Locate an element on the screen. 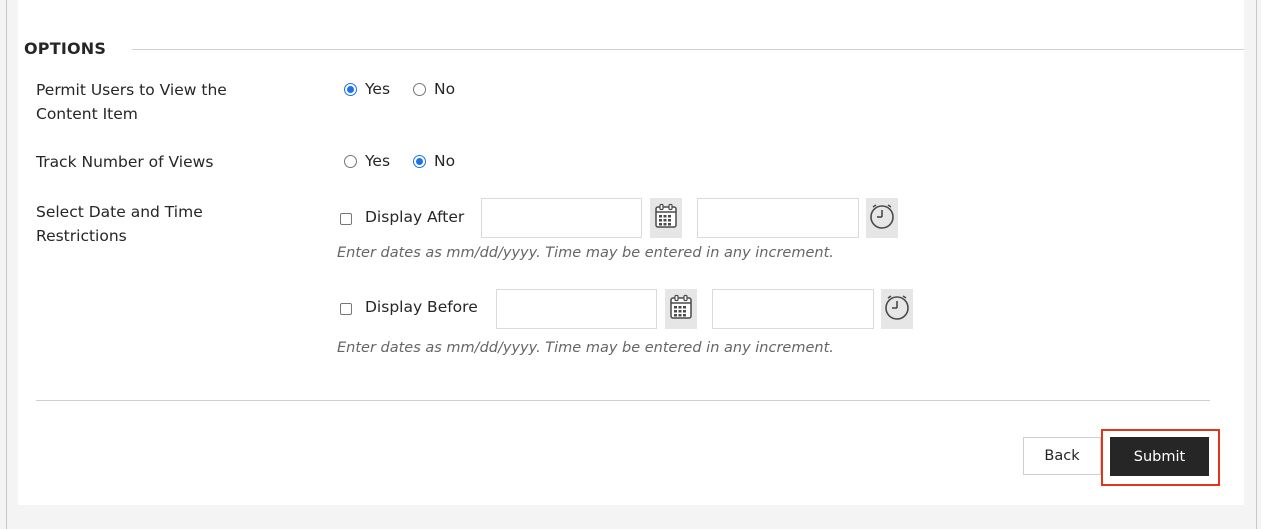 The image size is (1261, 529). display-before-date-input is located at coordinates (576, 309).